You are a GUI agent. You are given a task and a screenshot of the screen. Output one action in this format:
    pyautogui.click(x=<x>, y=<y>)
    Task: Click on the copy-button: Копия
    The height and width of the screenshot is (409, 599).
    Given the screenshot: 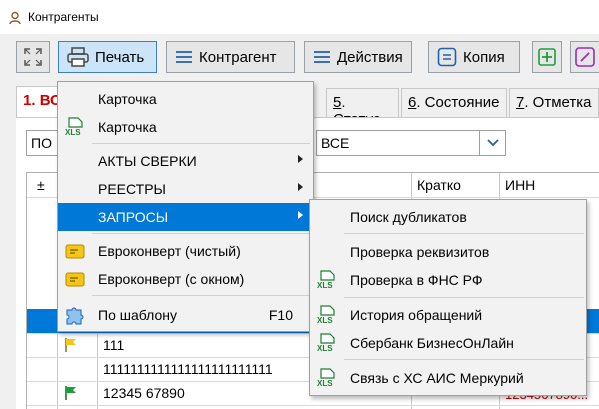 What is the action you would take?
    pyautogui.click(x=474, y=57)
    